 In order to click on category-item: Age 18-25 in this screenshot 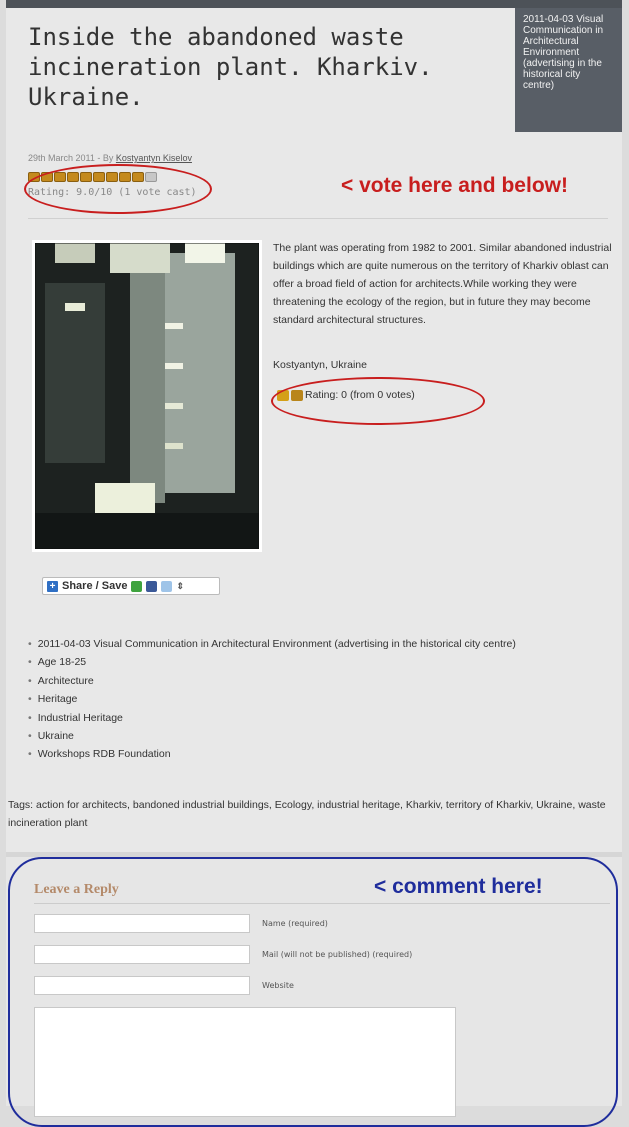, I will do `click(272, 662)`.